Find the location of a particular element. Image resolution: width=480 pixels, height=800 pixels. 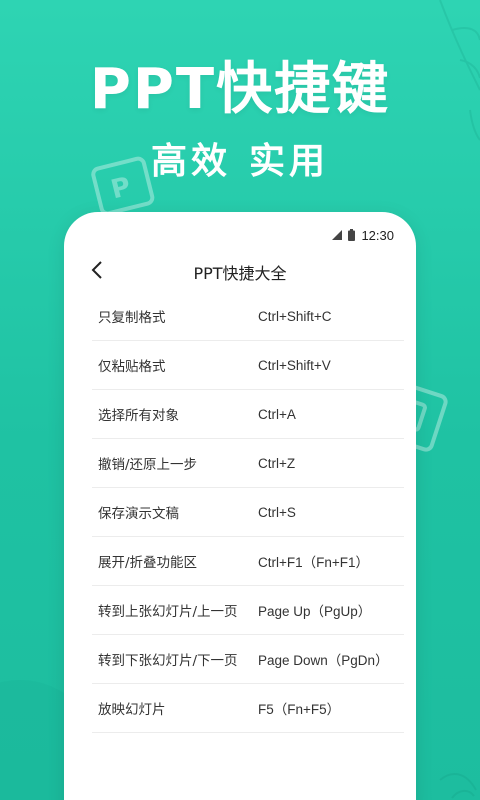

list-item: 撤销/还原上一步 Ctrl+Z is located at coordinates (248, 463).